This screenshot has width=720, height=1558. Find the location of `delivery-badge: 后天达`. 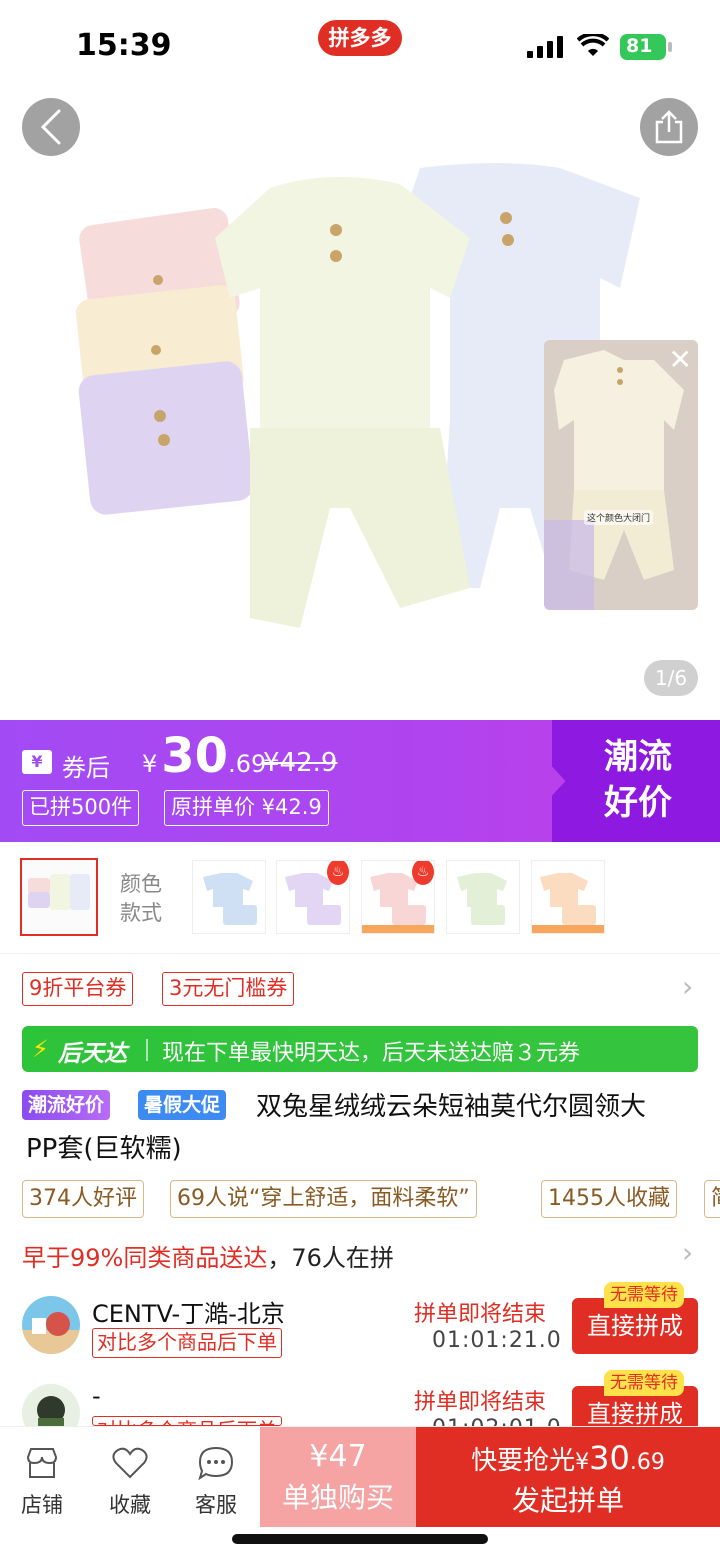

delivery-badge: 后天达 is located at coordinates (92, 1054).